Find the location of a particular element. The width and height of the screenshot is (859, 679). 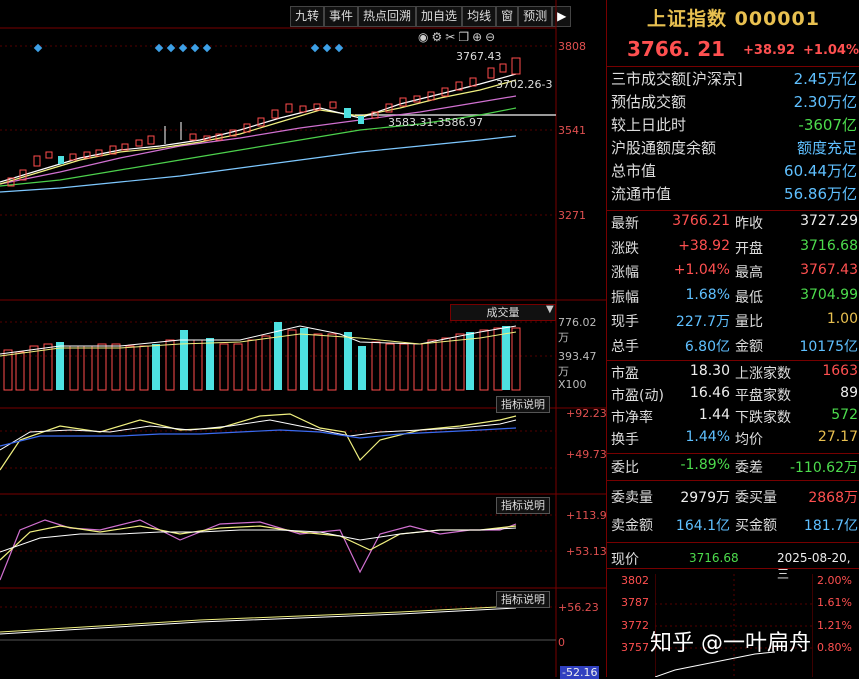

indicator1-help: 指标说明 is located at coordinates (523, 404).